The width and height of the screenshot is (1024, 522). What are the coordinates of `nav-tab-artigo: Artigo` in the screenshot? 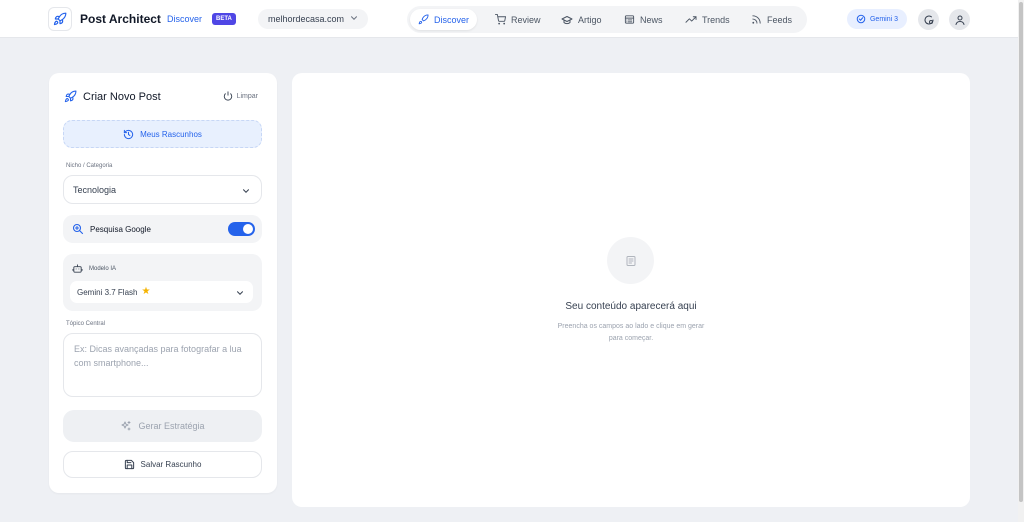 It's located at (581, 19).